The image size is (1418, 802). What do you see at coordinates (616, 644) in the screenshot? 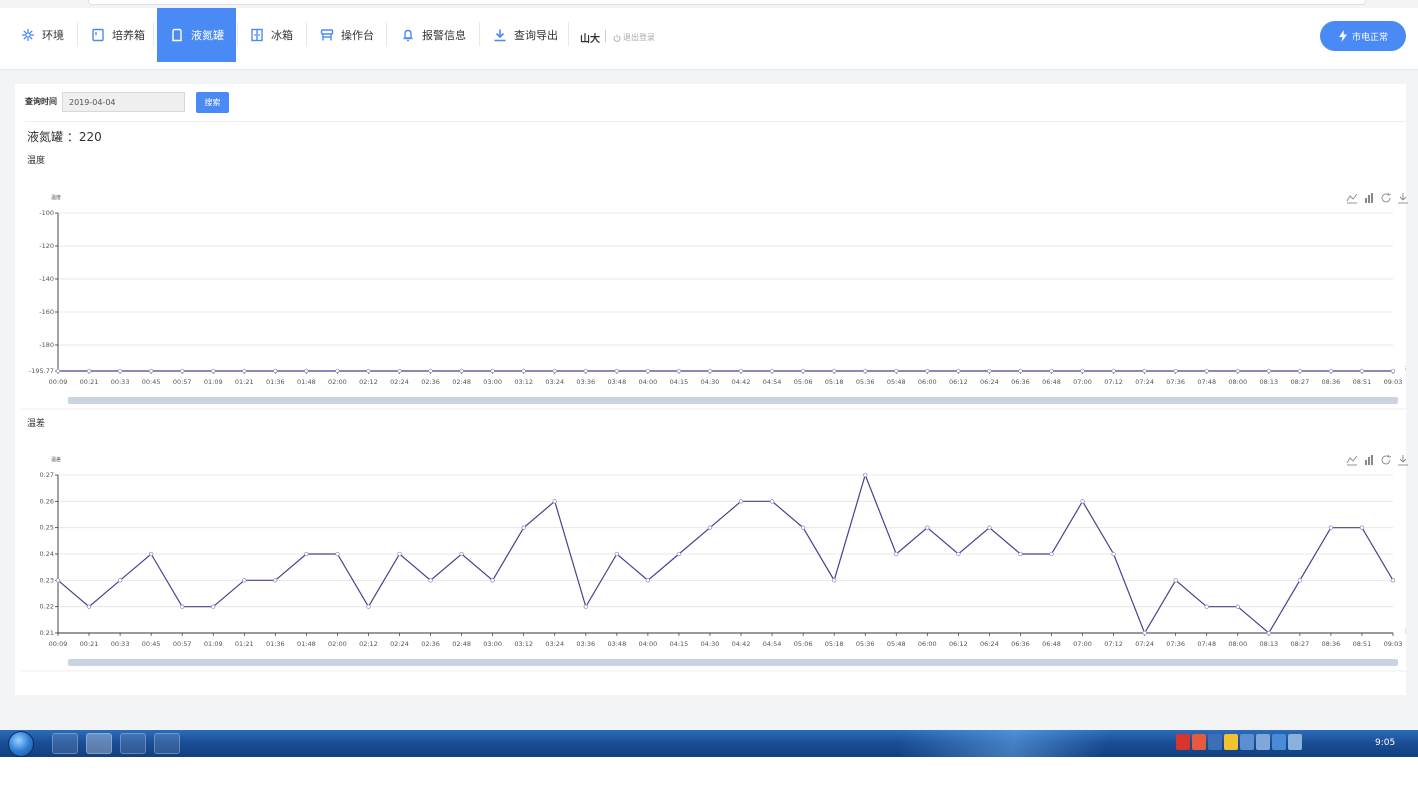
I see `x-tick-label: 03:48` at bounding box center [616, 644].